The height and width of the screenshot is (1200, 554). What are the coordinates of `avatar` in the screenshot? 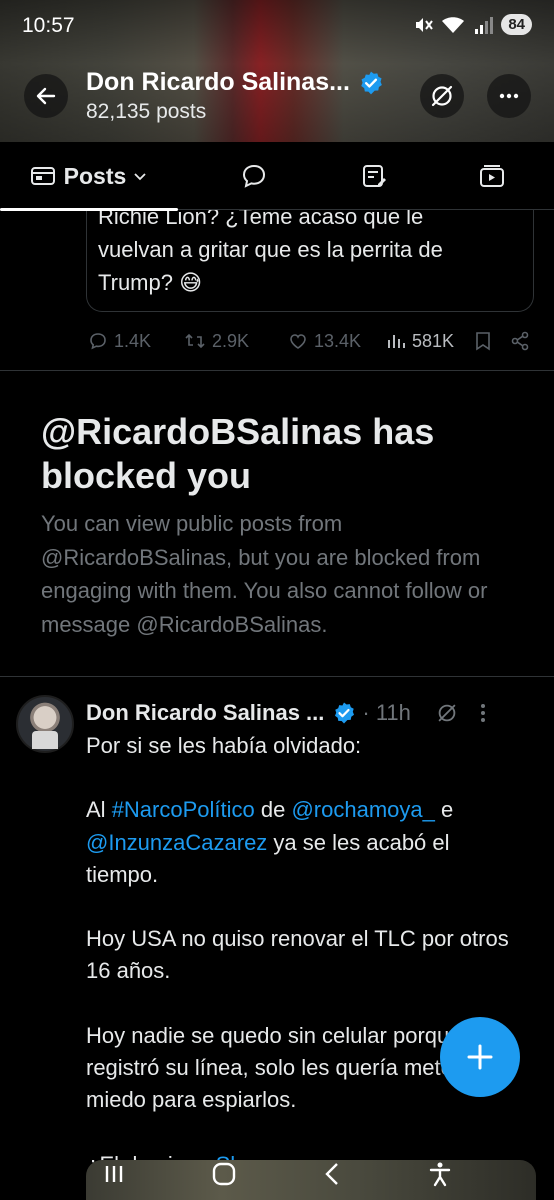 It's located at (45, 724).